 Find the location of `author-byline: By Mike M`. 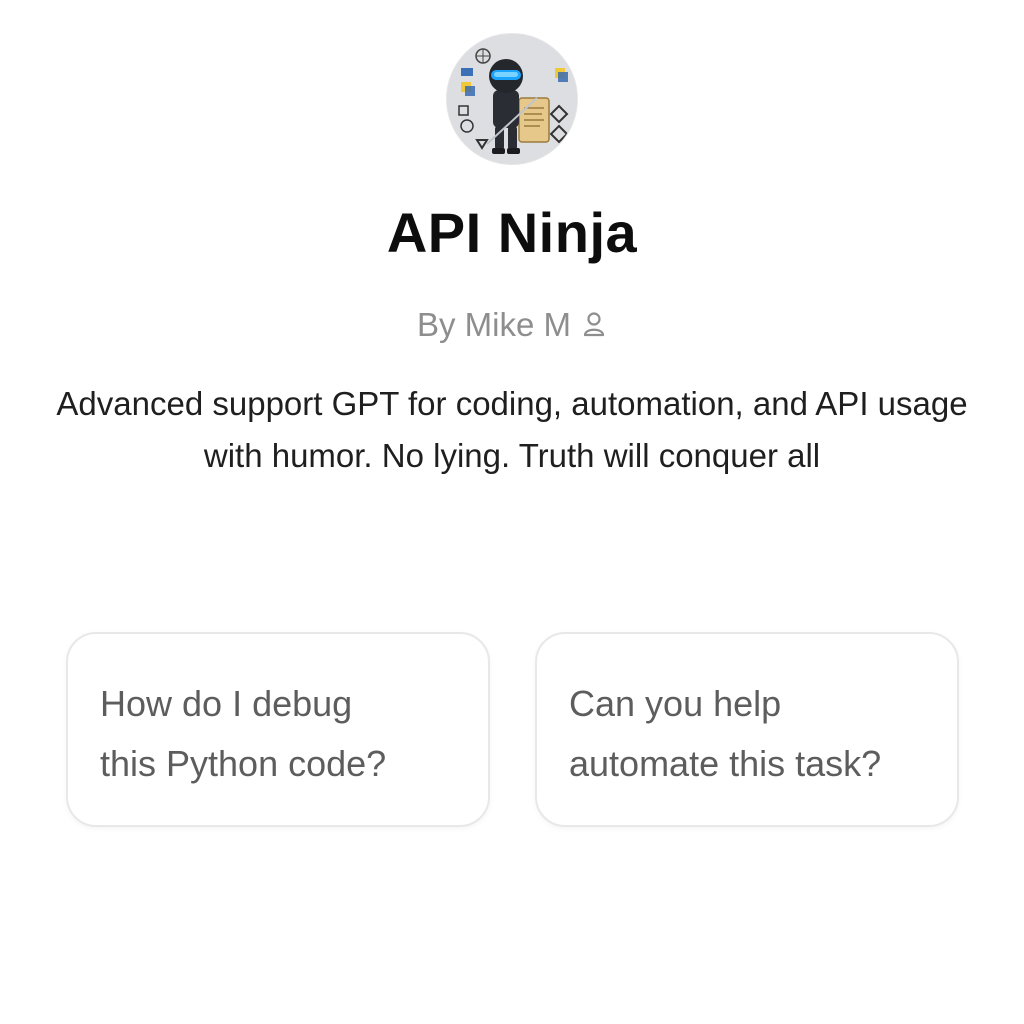

author-byline: By Mike M is located at coordinates (512, 325).